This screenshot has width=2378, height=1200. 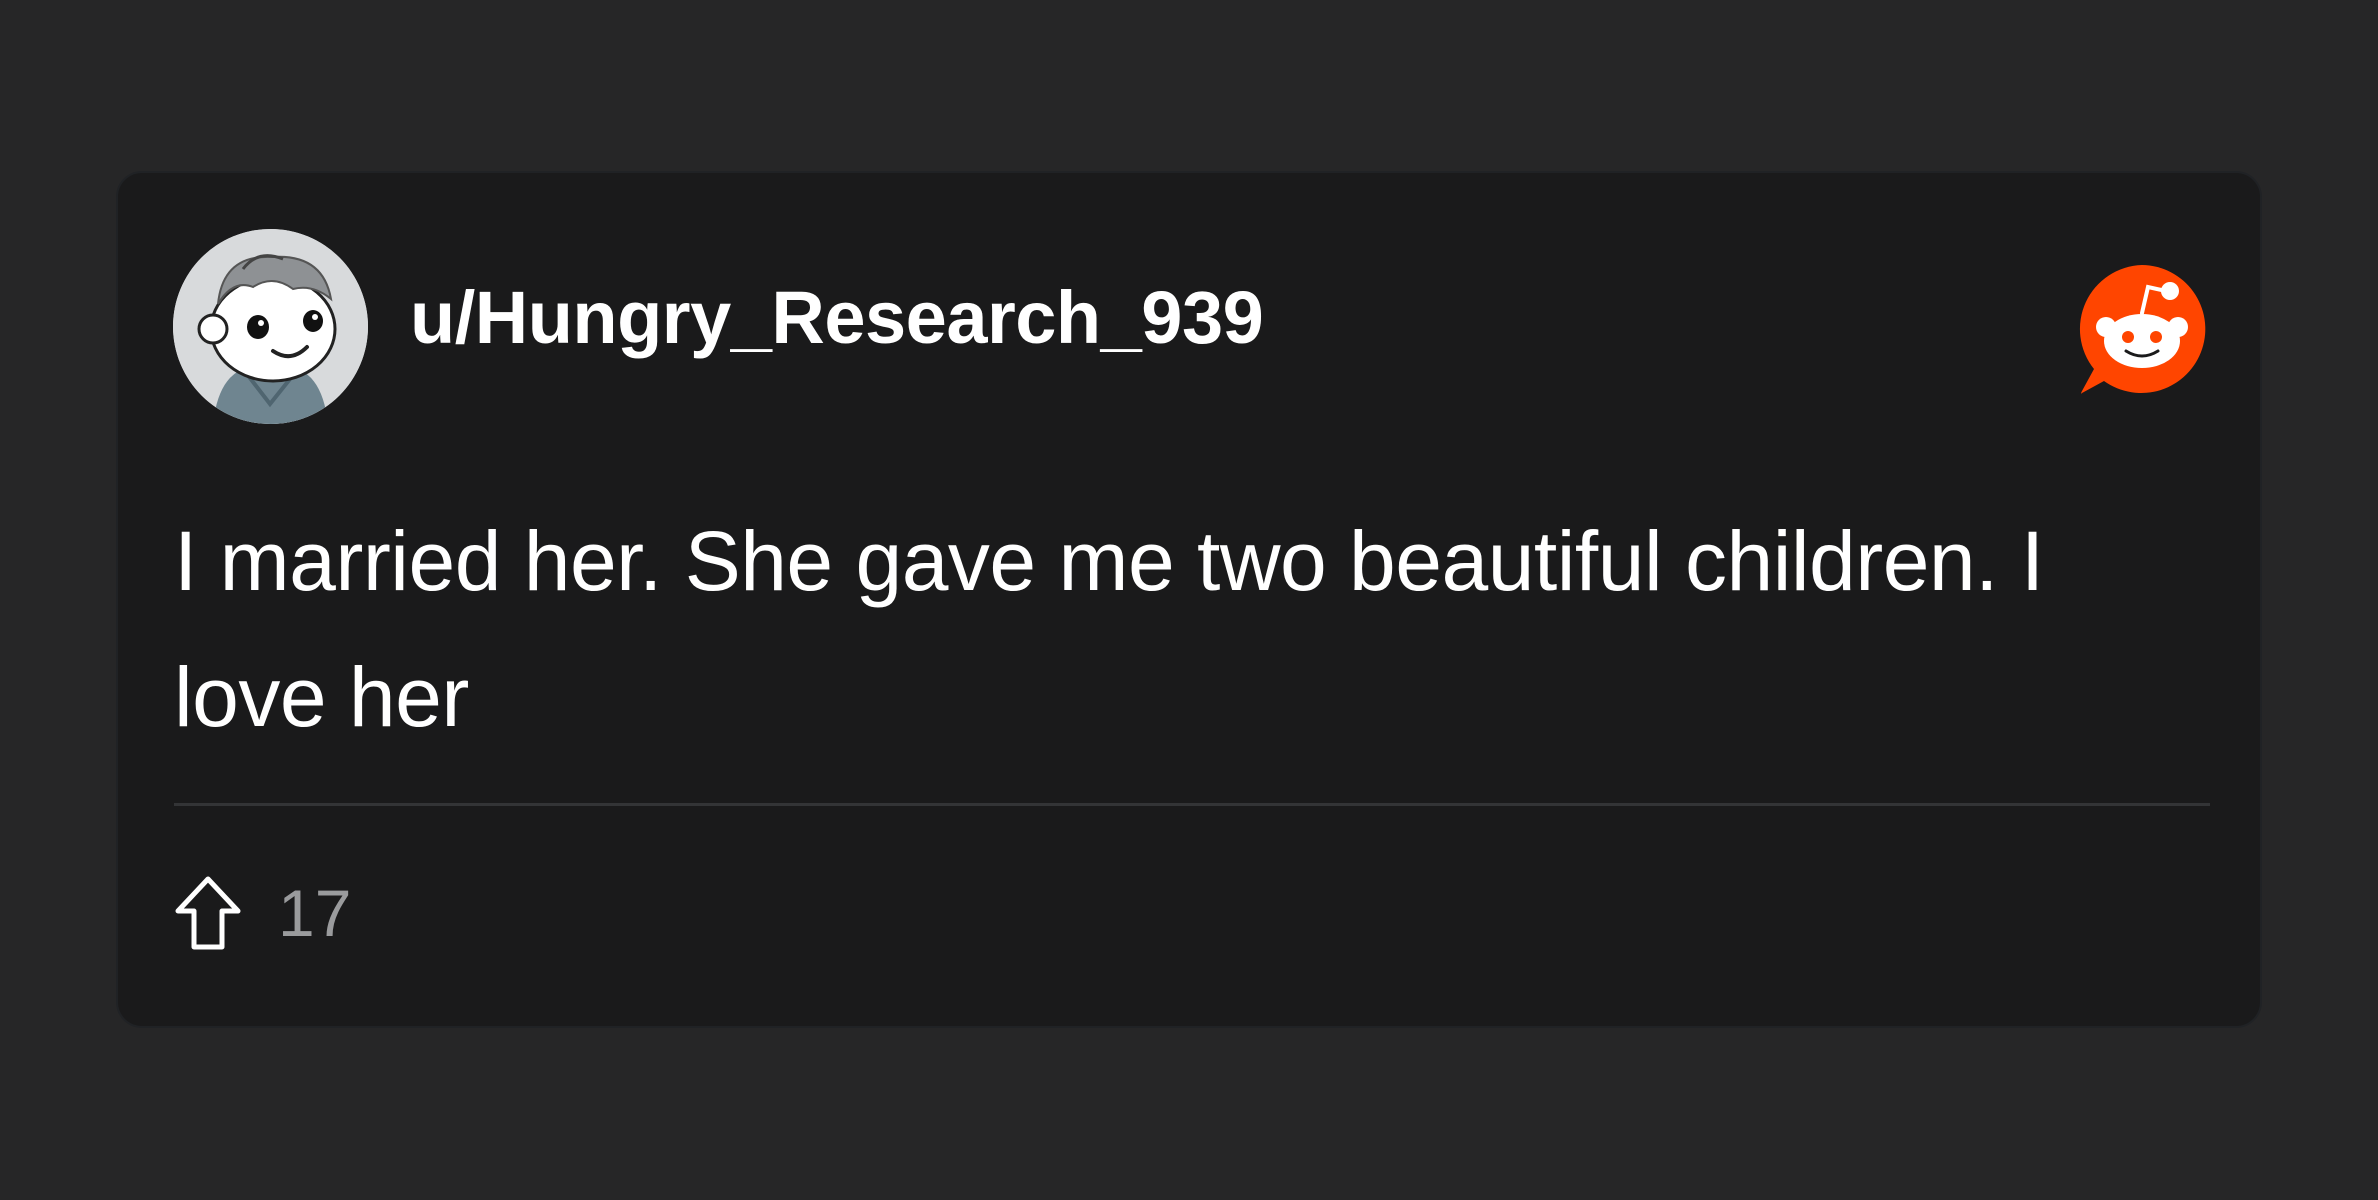 What do you see at coordinates (262, 913) in the screenshot?
I see `vote-row: 17` at bounding box center [262, 913].